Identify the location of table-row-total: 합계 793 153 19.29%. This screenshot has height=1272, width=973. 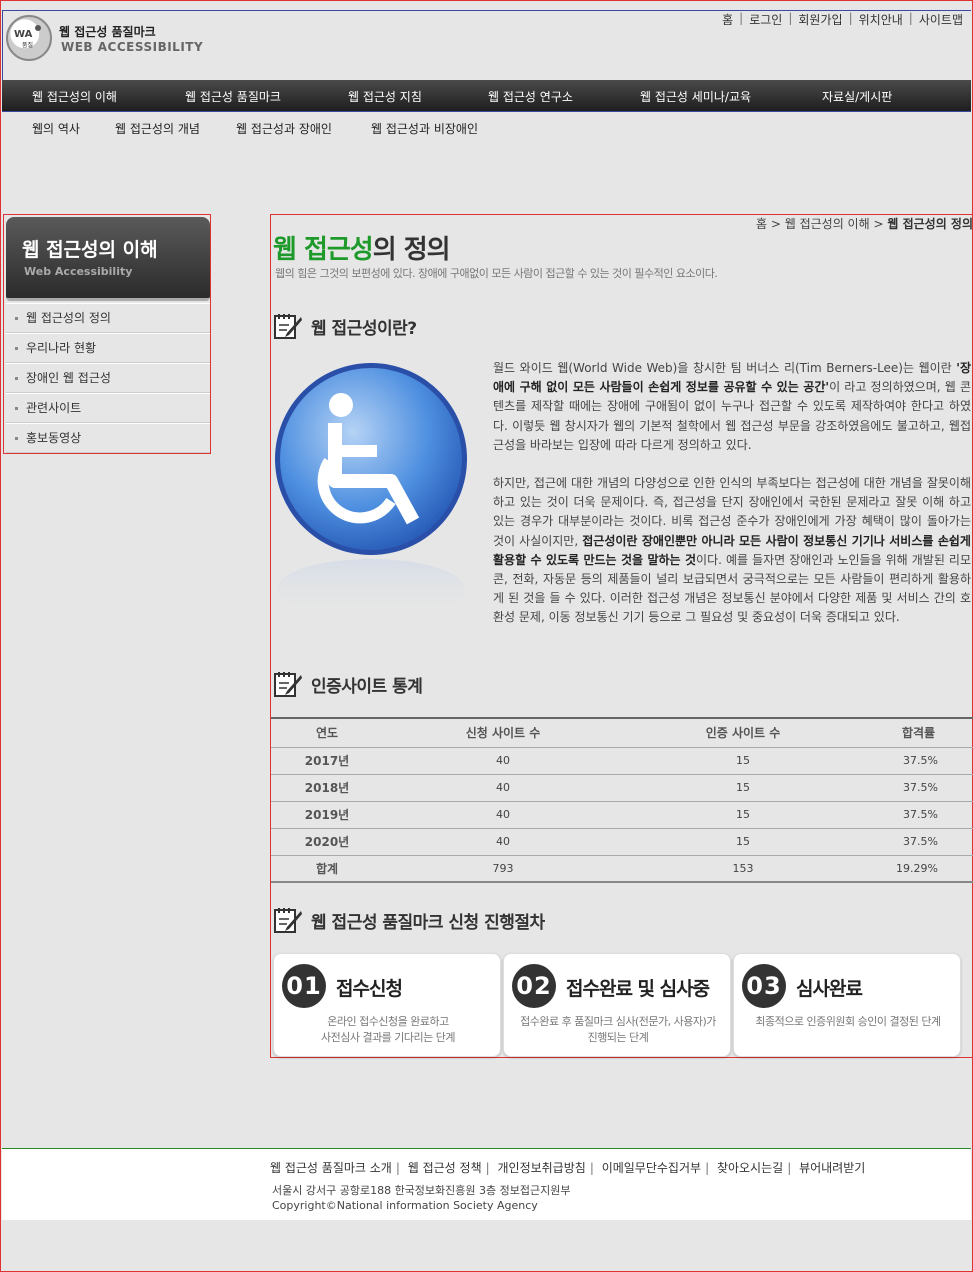
(622, 869).